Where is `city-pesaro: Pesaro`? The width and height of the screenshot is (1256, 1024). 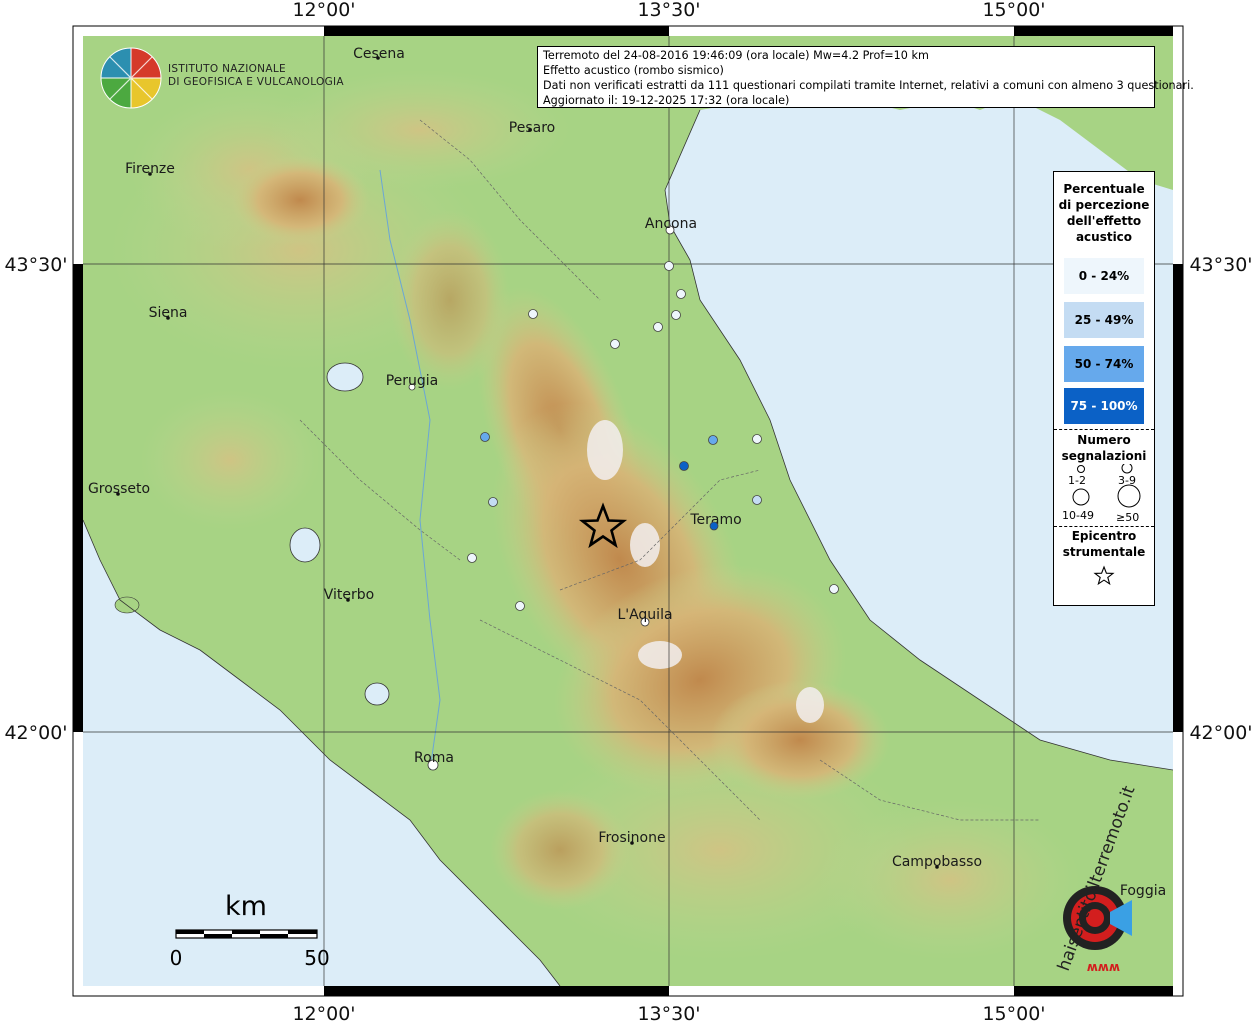
city-pesaro: Pesaro is located at coordinates (532, 128).